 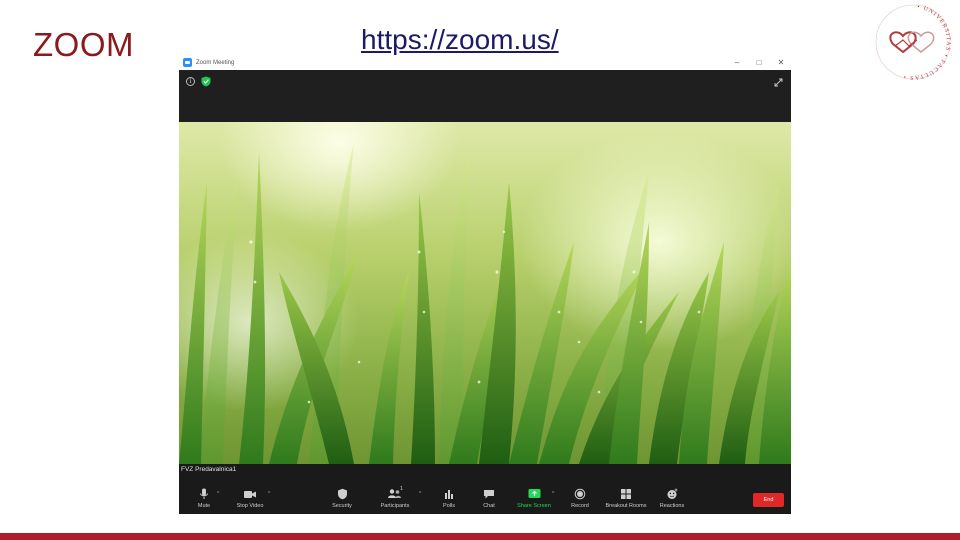 I want to click on video-options-caret: ^, so click(x=269, y=494).